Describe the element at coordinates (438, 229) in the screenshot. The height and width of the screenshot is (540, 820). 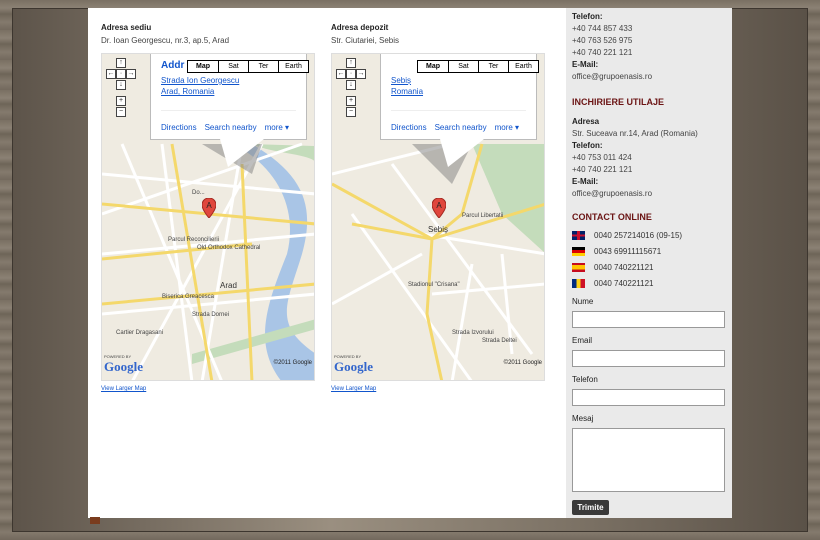
I see `map-label: Sebiș` at that location.